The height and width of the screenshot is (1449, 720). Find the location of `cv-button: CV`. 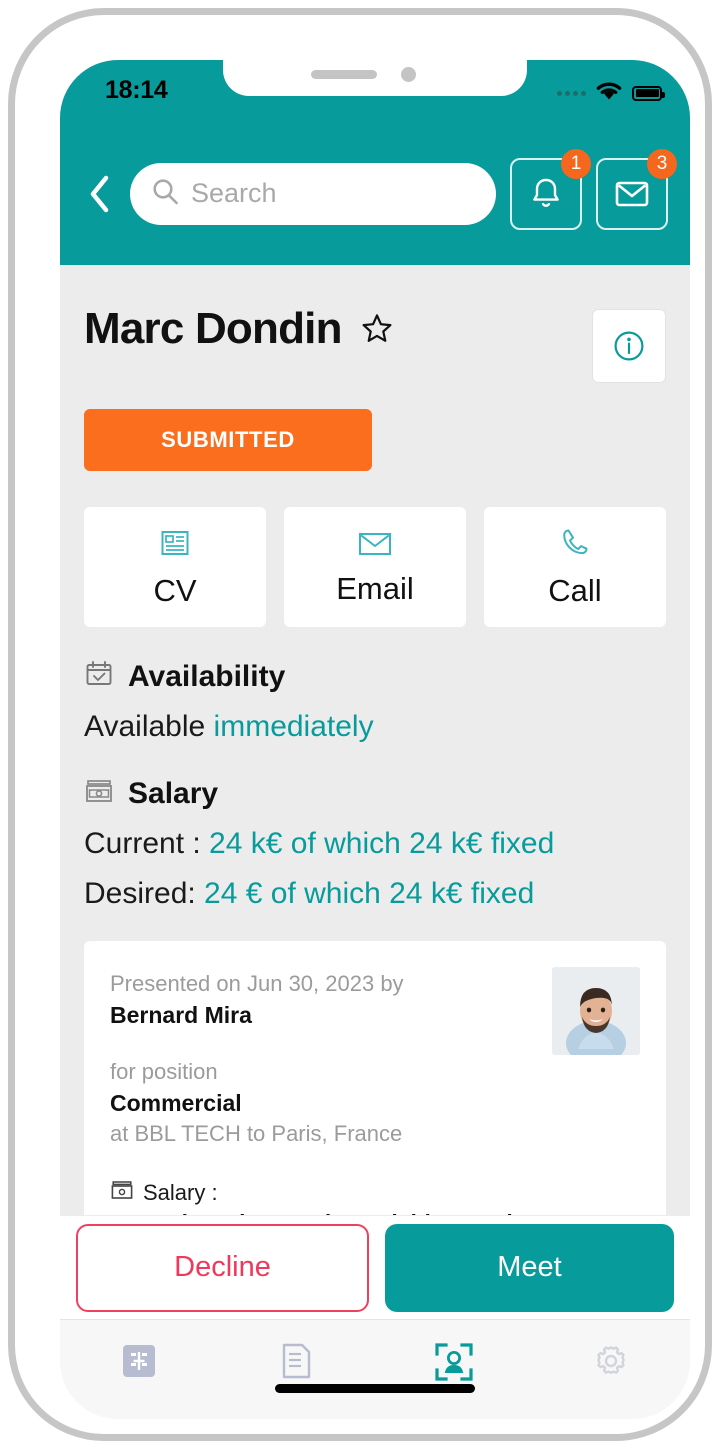

cv-button: CV is located at coordinates (175, 567).